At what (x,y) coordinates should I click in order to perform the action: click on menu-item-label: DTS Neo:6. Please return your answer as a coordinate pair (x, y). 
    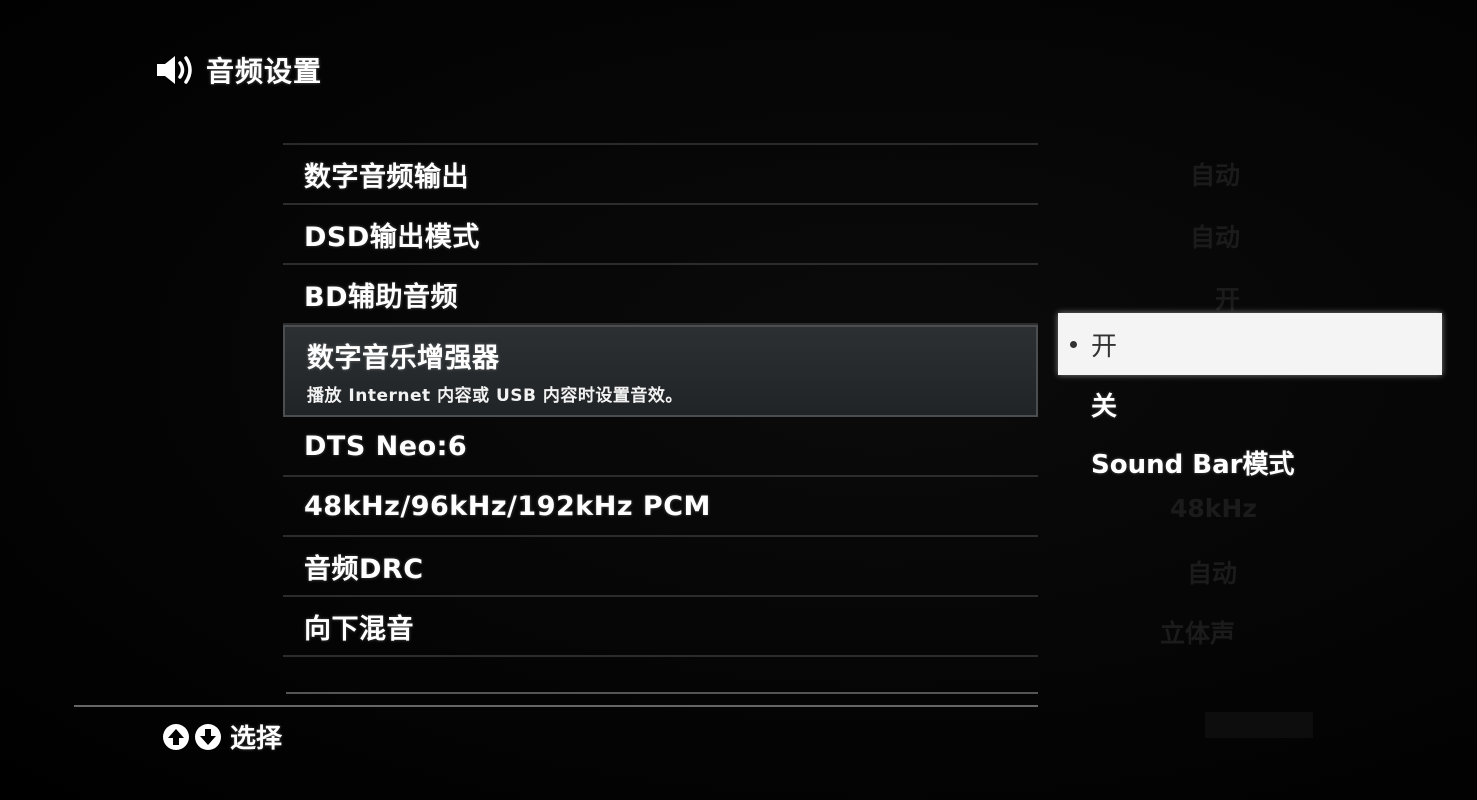
    Looking at the image, I should click on (386, 446).